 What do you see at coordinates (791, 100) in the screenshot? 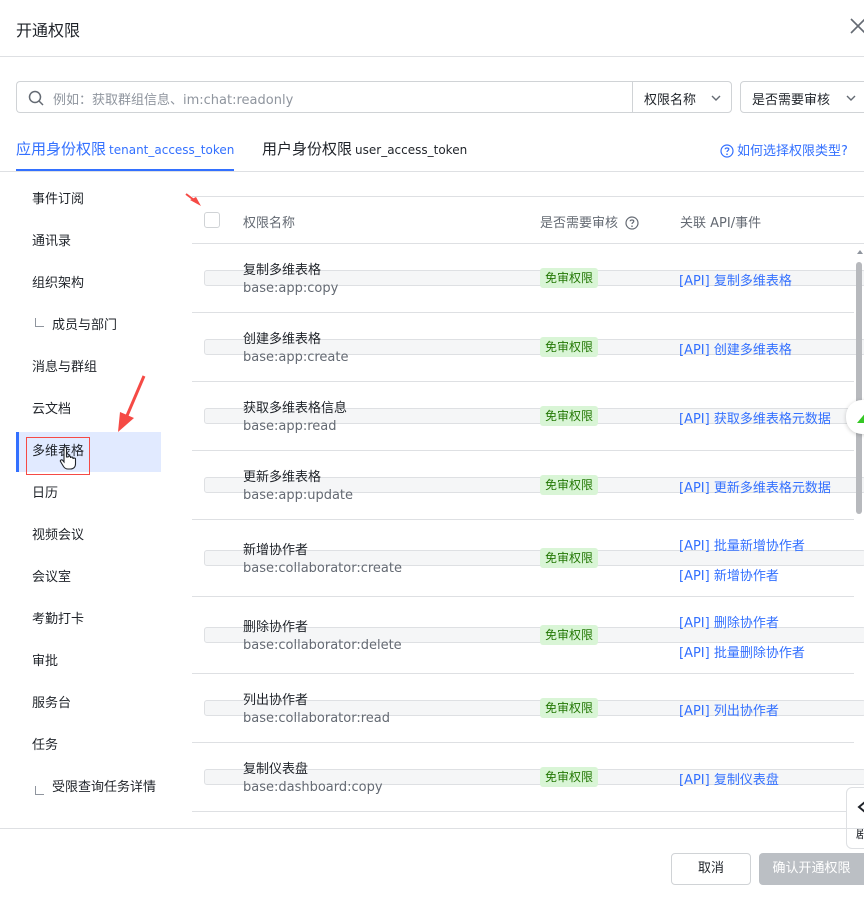
I see `filter-review-label: 是否需要审核` at bounding box center [791, 100].